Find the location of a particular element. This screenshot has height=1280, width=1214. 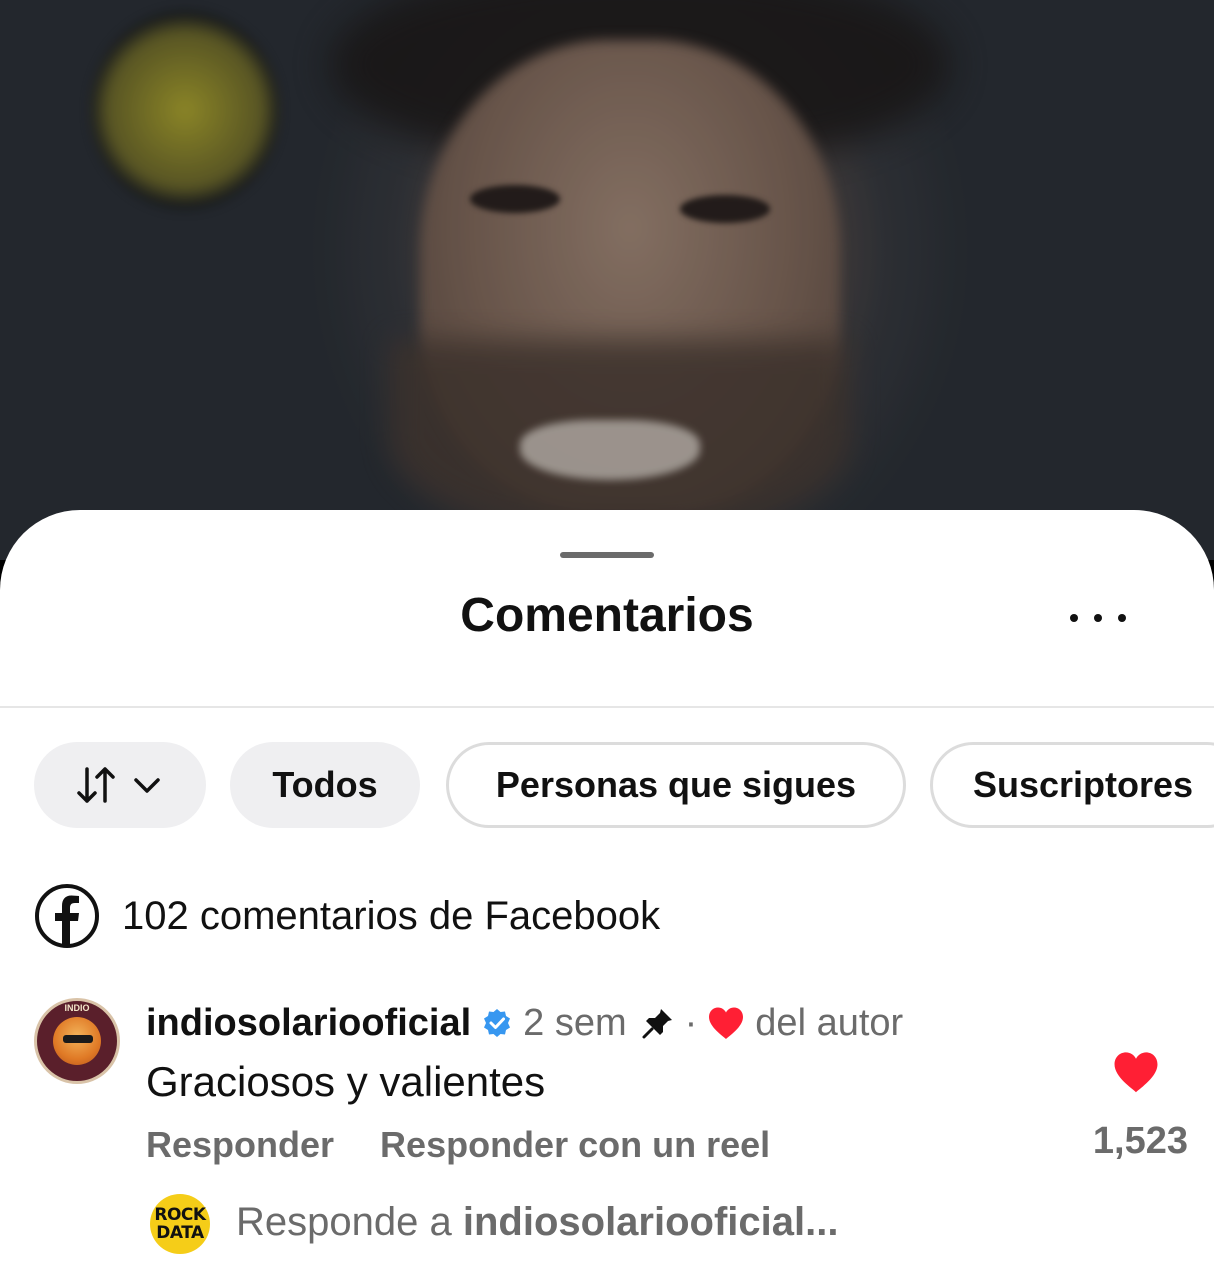

sort-arrows-icon is located at coordinates (96, 785).